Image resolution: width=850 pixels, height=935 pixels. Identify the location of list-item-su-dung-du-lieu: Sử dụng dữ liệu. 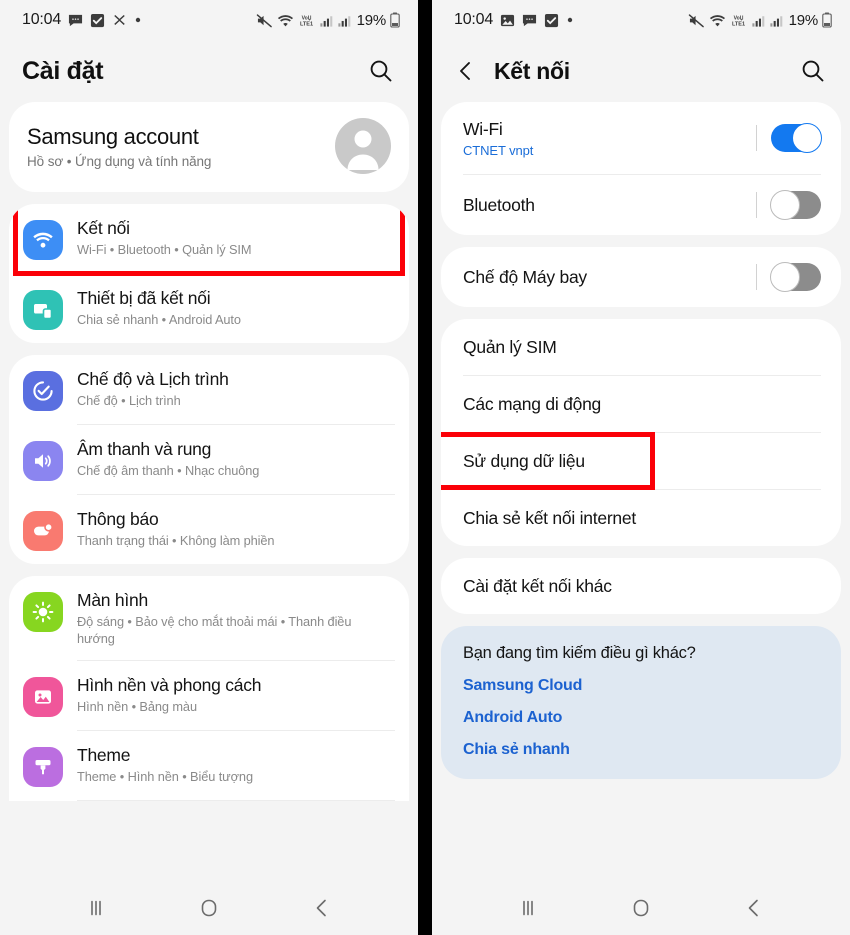
(641, 461).